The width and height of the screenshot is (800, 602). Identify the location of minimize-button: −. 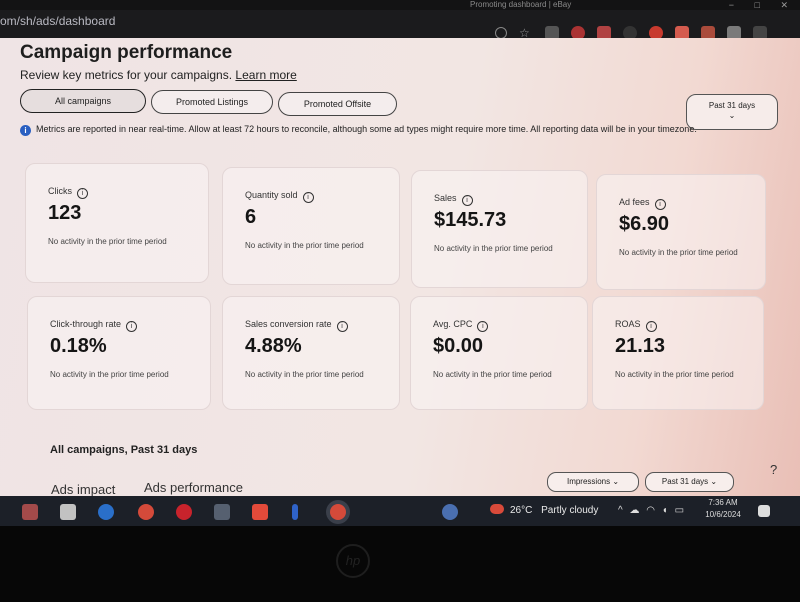
(731, 5).